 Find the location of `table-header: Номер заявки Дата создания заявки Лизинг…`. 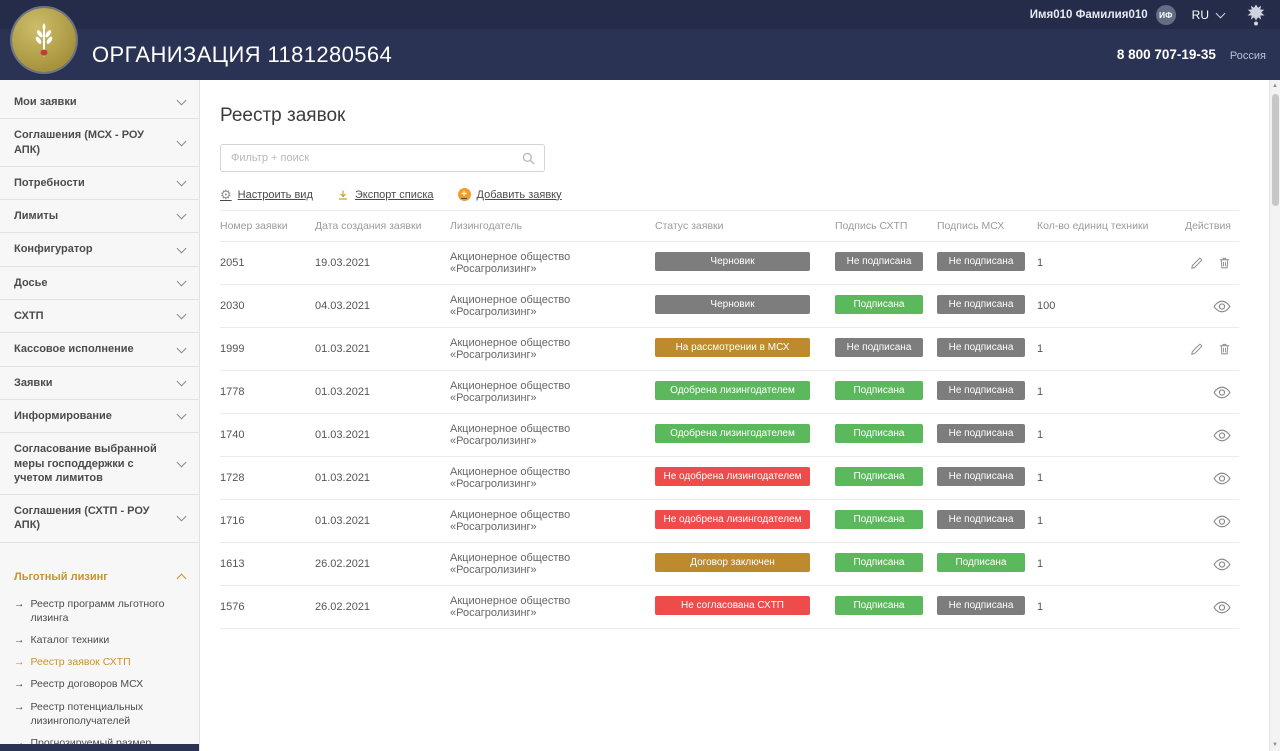

table-header: Номер заявки Дата создания заявки Лизинг… is located at coordinates (729, 226).